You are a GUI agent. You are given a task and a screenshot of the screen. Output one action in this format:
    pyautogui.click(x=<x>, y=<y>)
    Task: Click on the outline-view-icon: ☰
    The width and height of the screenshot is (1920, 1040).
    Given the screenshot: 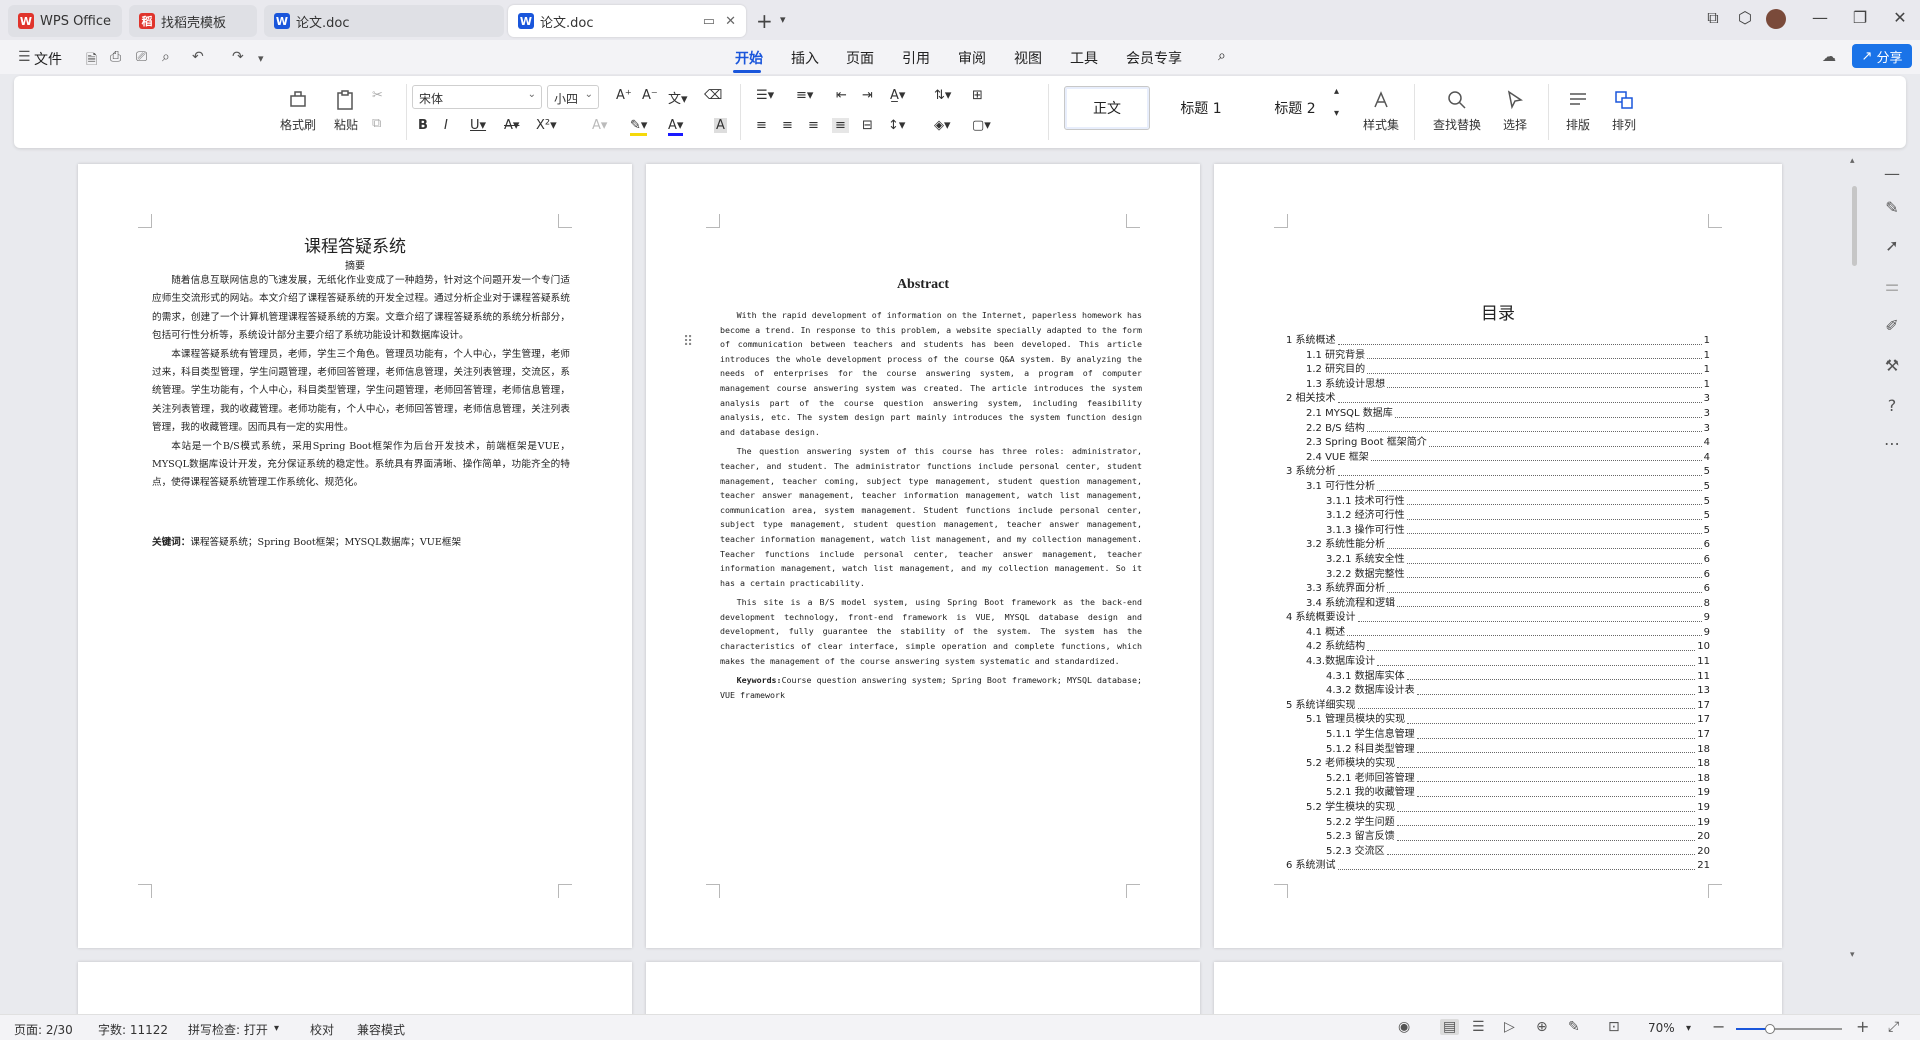 What is the action you would take?
    pyautogui.click(x=1478, y=1027)
    